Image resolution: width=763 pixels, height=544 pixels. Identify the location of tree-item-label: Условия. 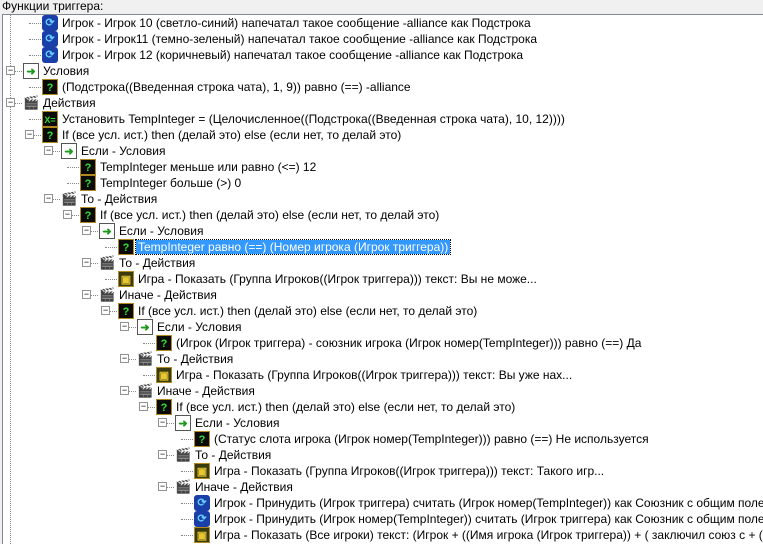
(66, 71).